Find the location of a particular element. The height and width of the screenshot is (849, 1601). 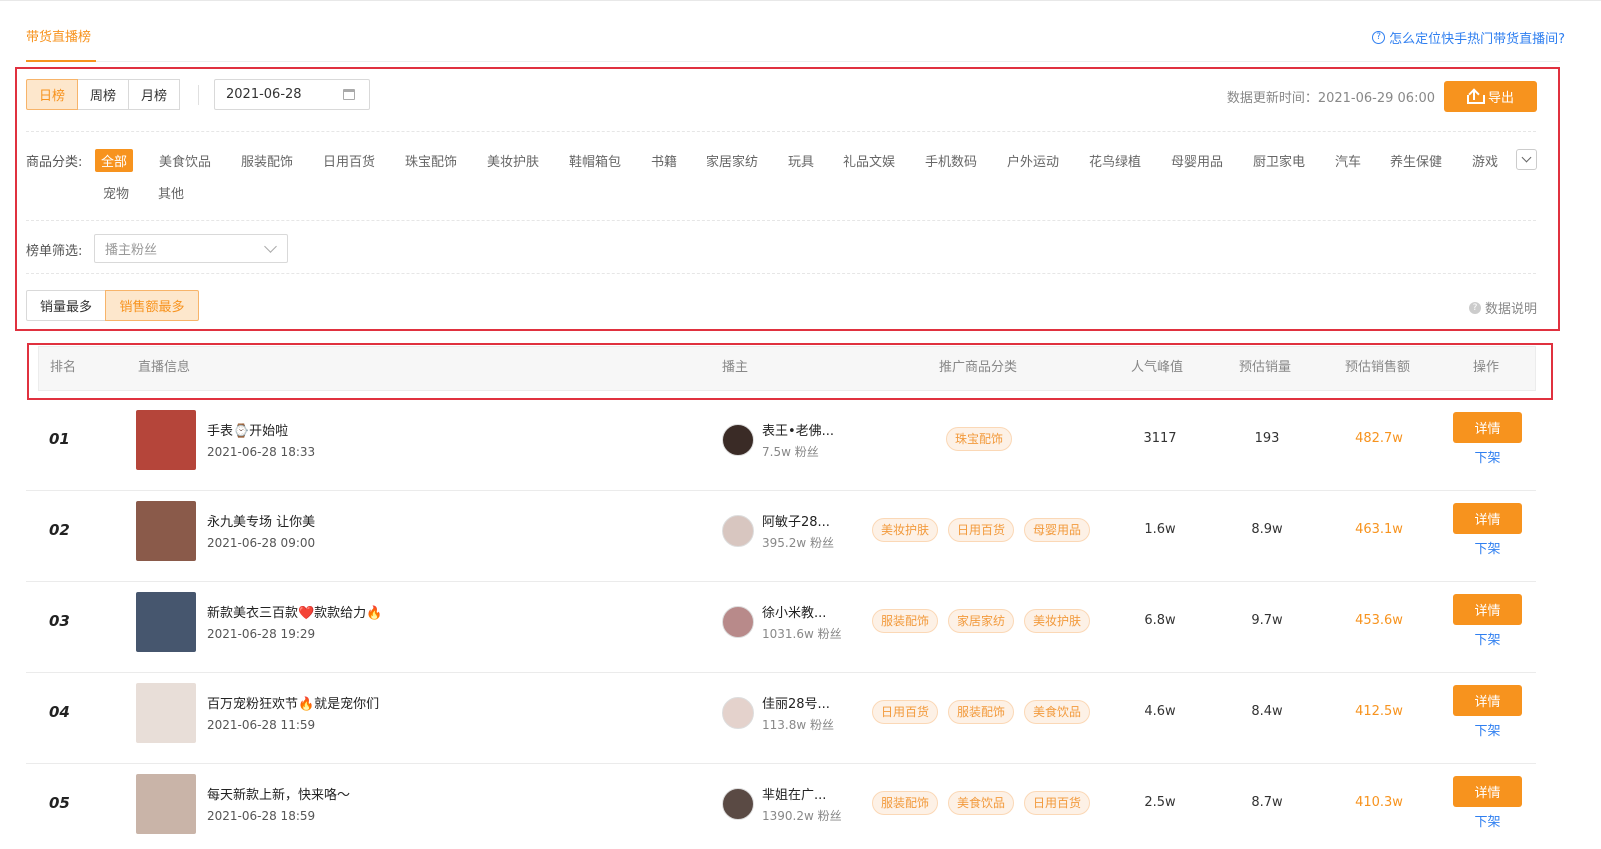

category-chip: 玩具 is located at coordinates (801, 160).